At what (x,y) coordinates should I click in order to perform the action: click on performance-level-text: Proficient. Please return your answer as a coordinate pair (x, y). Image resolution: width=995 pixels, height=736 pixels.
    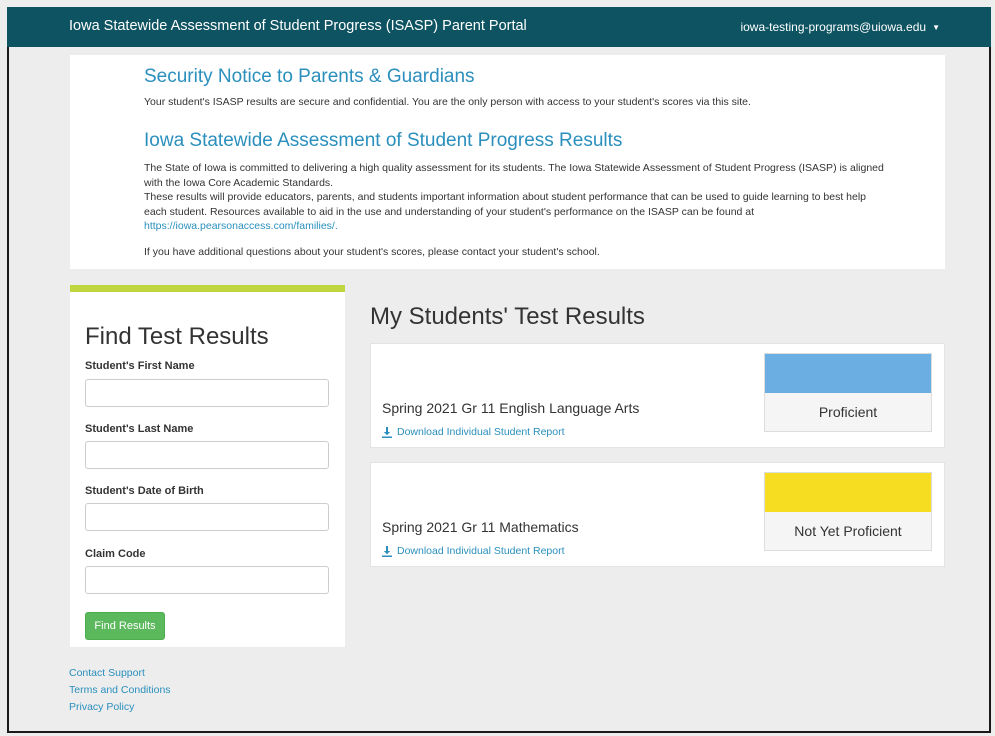
    Looking at the image, I should click on (848, 412).